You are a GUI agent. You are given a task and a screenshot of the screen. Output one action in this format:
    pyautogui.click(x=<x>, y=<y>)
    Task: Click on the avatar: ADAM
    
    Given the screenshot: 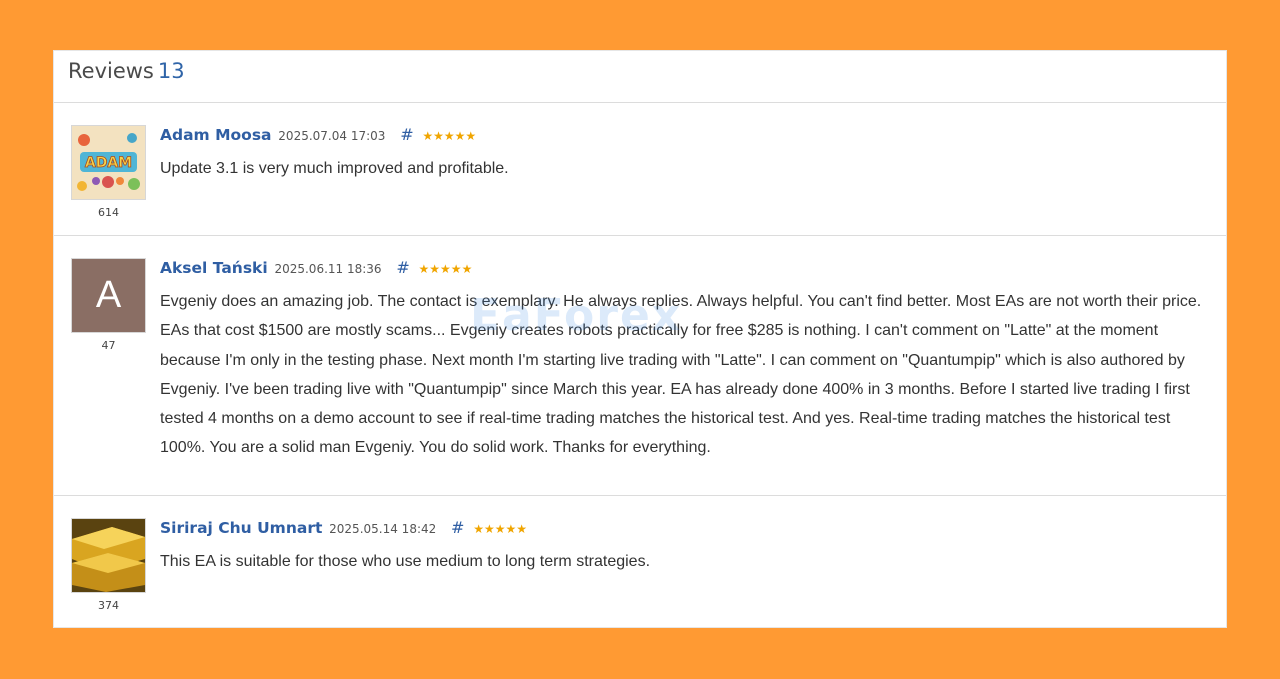 What is the action you would take?
    pyautogui.click(x=108, y=162)
    